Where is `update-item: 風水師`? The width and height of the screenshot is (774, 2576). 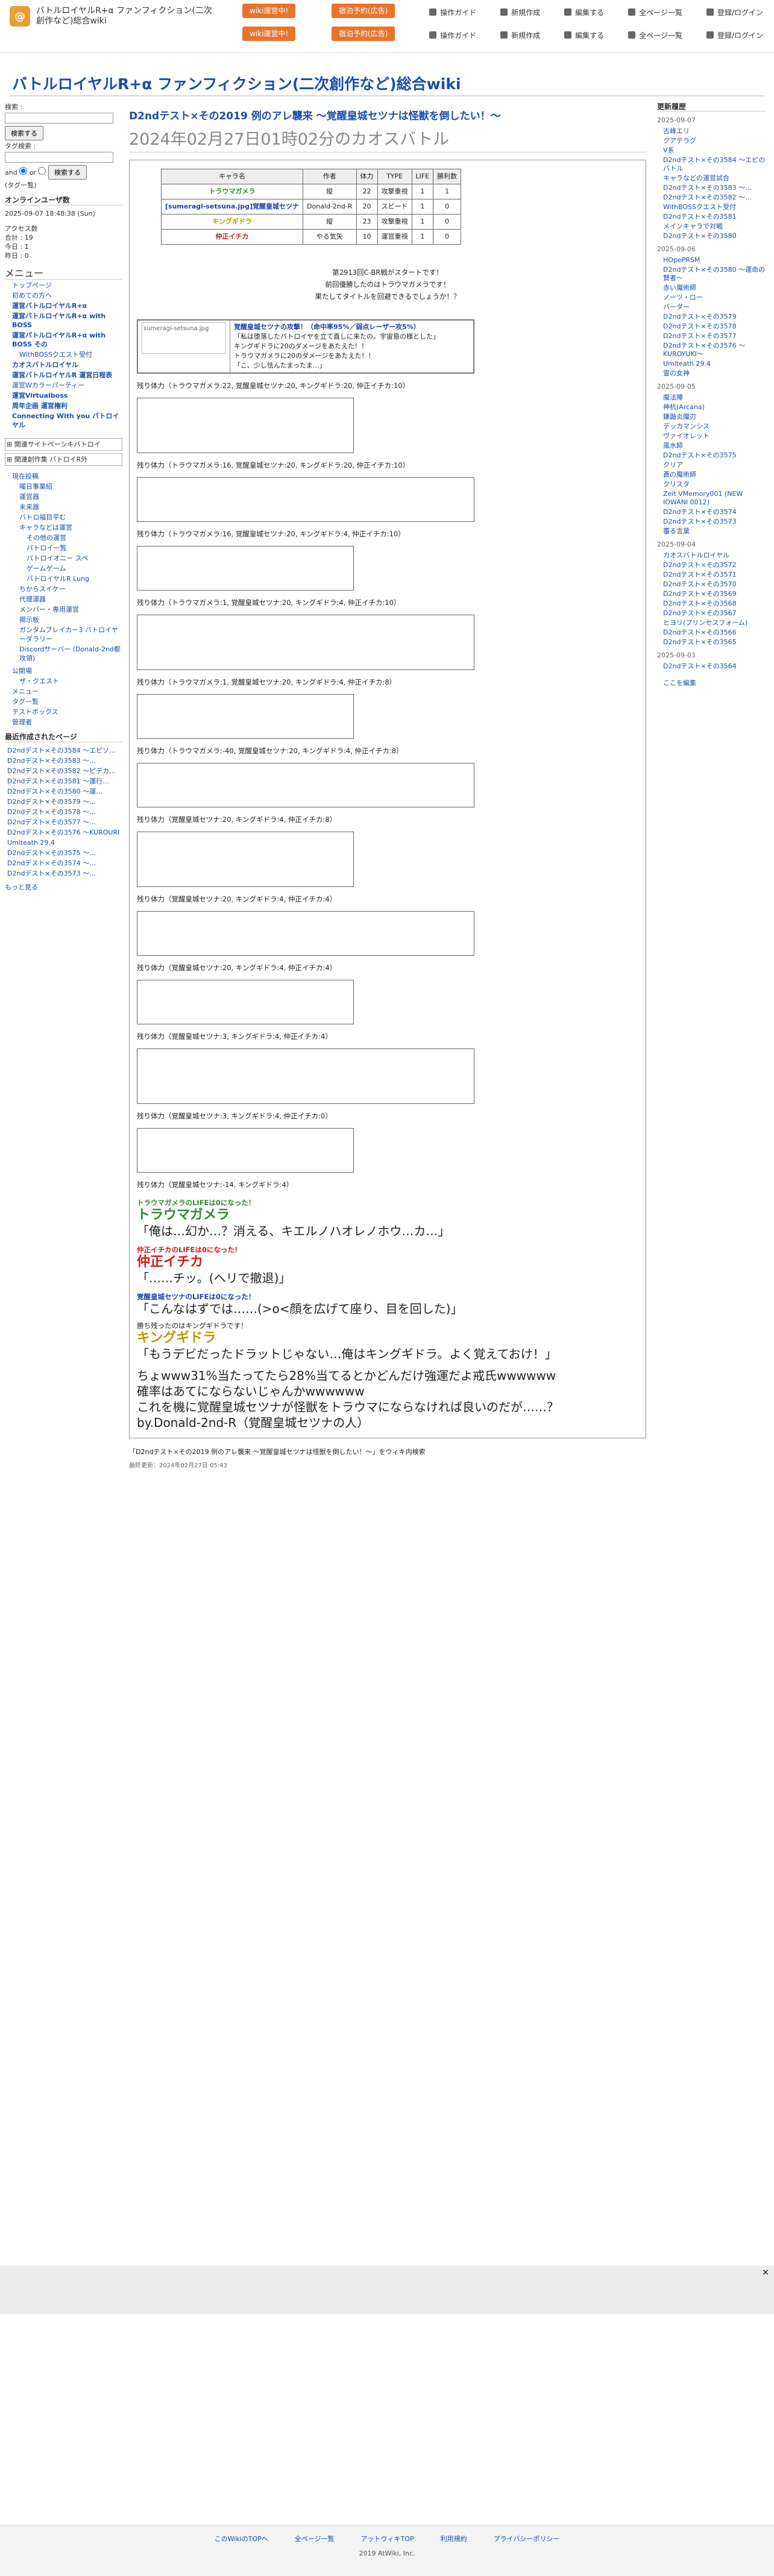
update-item: 風水師 is located at coordinates (714, 446).